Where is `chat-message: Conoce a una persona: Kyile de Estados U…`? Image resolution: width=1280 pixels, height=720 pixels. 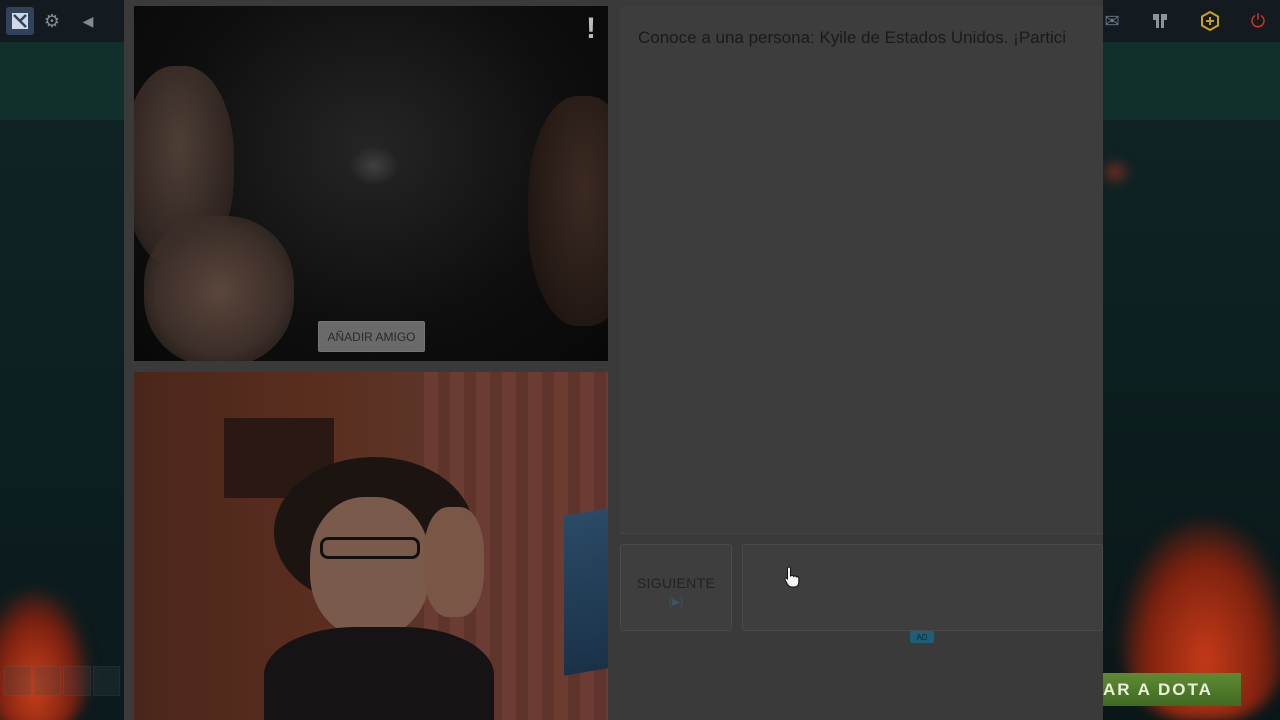
chat-message: Conoce a una persona: Kyile de Estados U… is located at coordinates (852, 37).